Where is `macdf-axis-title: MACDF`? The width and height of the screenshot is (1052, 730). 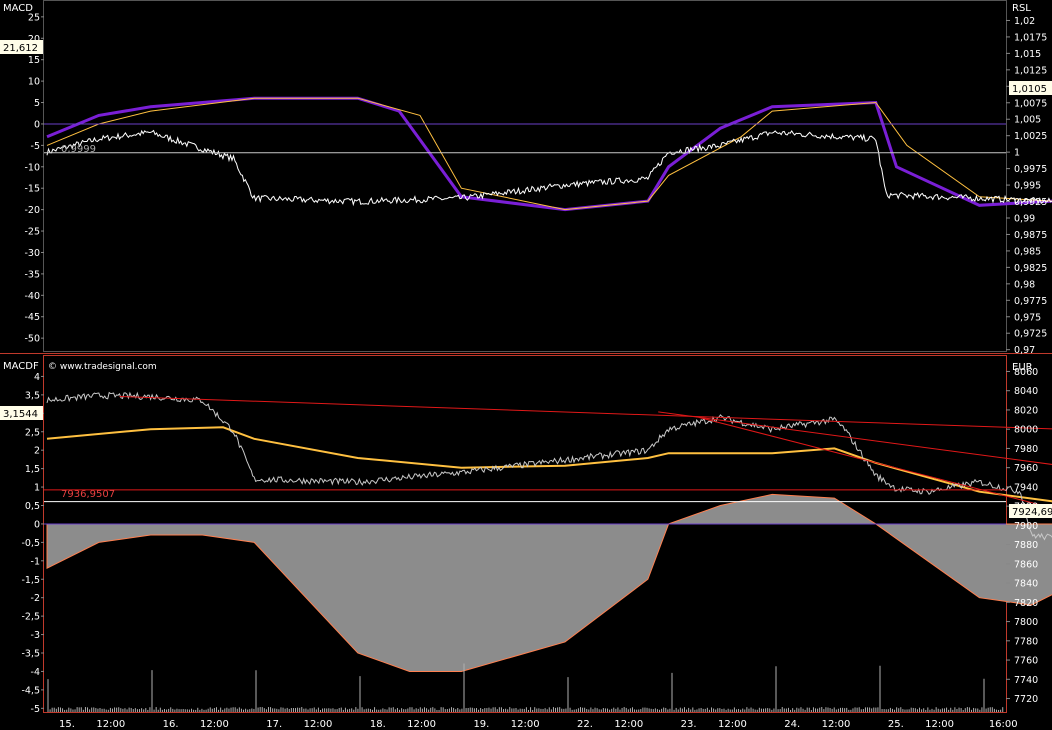
macdf-axis-title: MACDF is located at coordinates (21, 366).